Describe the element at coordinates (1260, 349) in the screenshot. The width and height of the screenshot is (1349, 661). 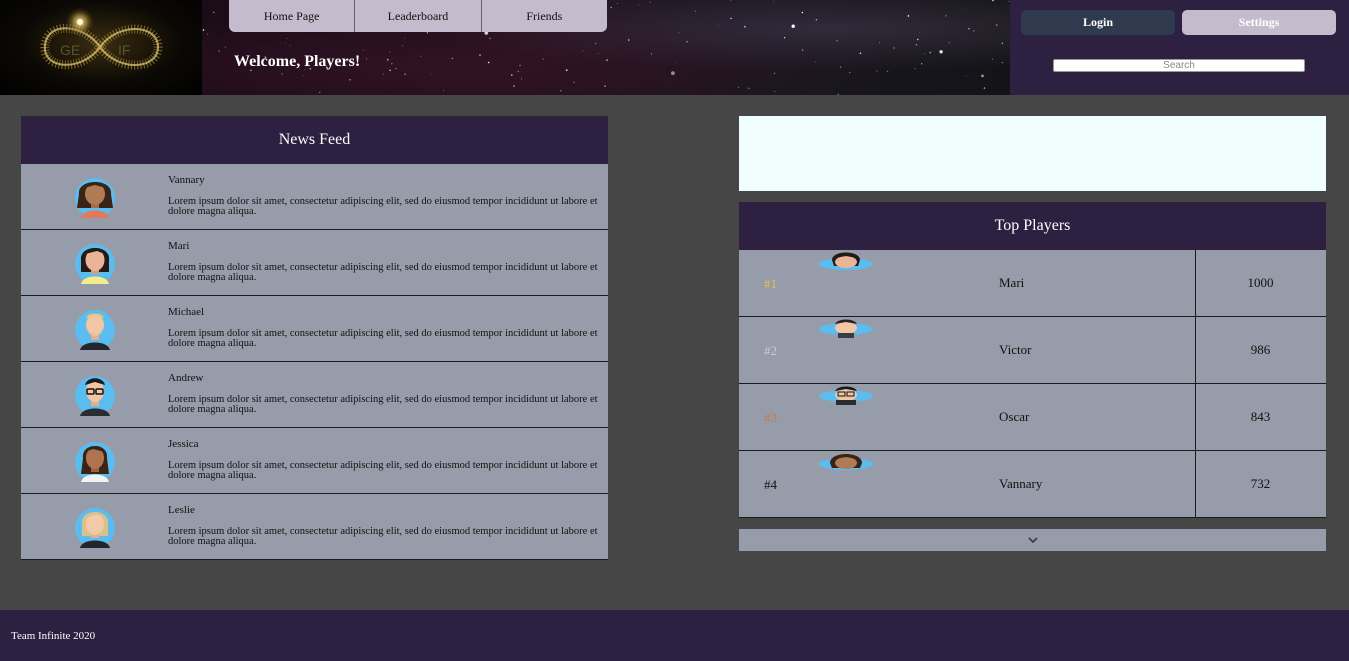
I see `player-score: 986` at that location.